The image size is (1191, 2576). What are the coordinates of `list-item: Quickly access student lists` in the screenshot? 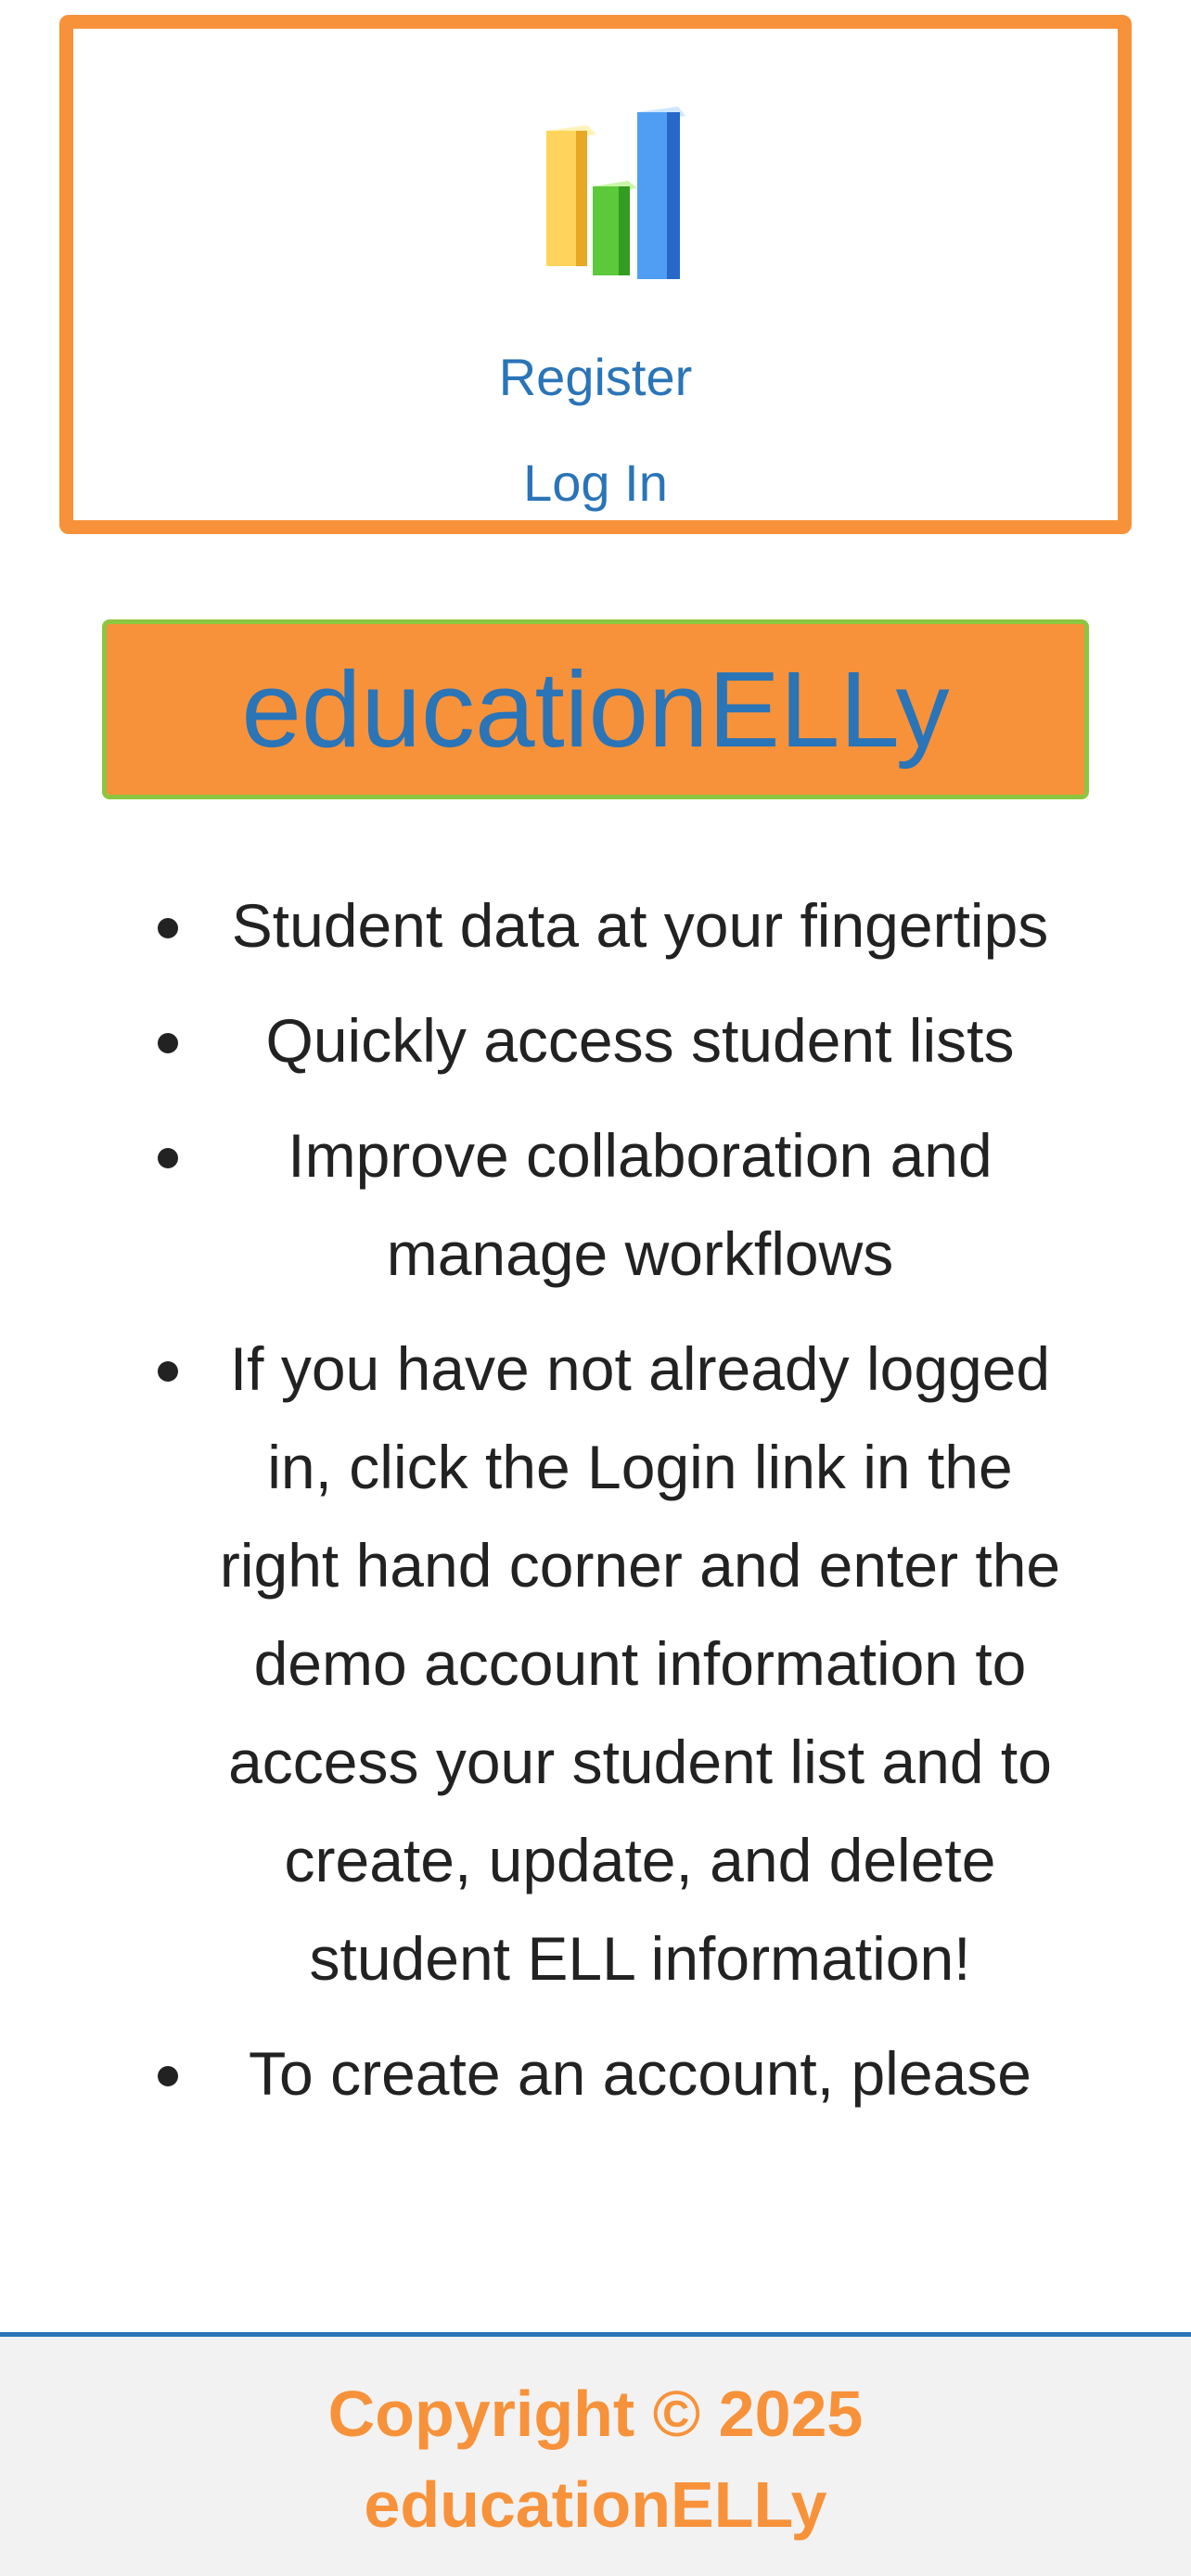 It's located at (612, 1040).